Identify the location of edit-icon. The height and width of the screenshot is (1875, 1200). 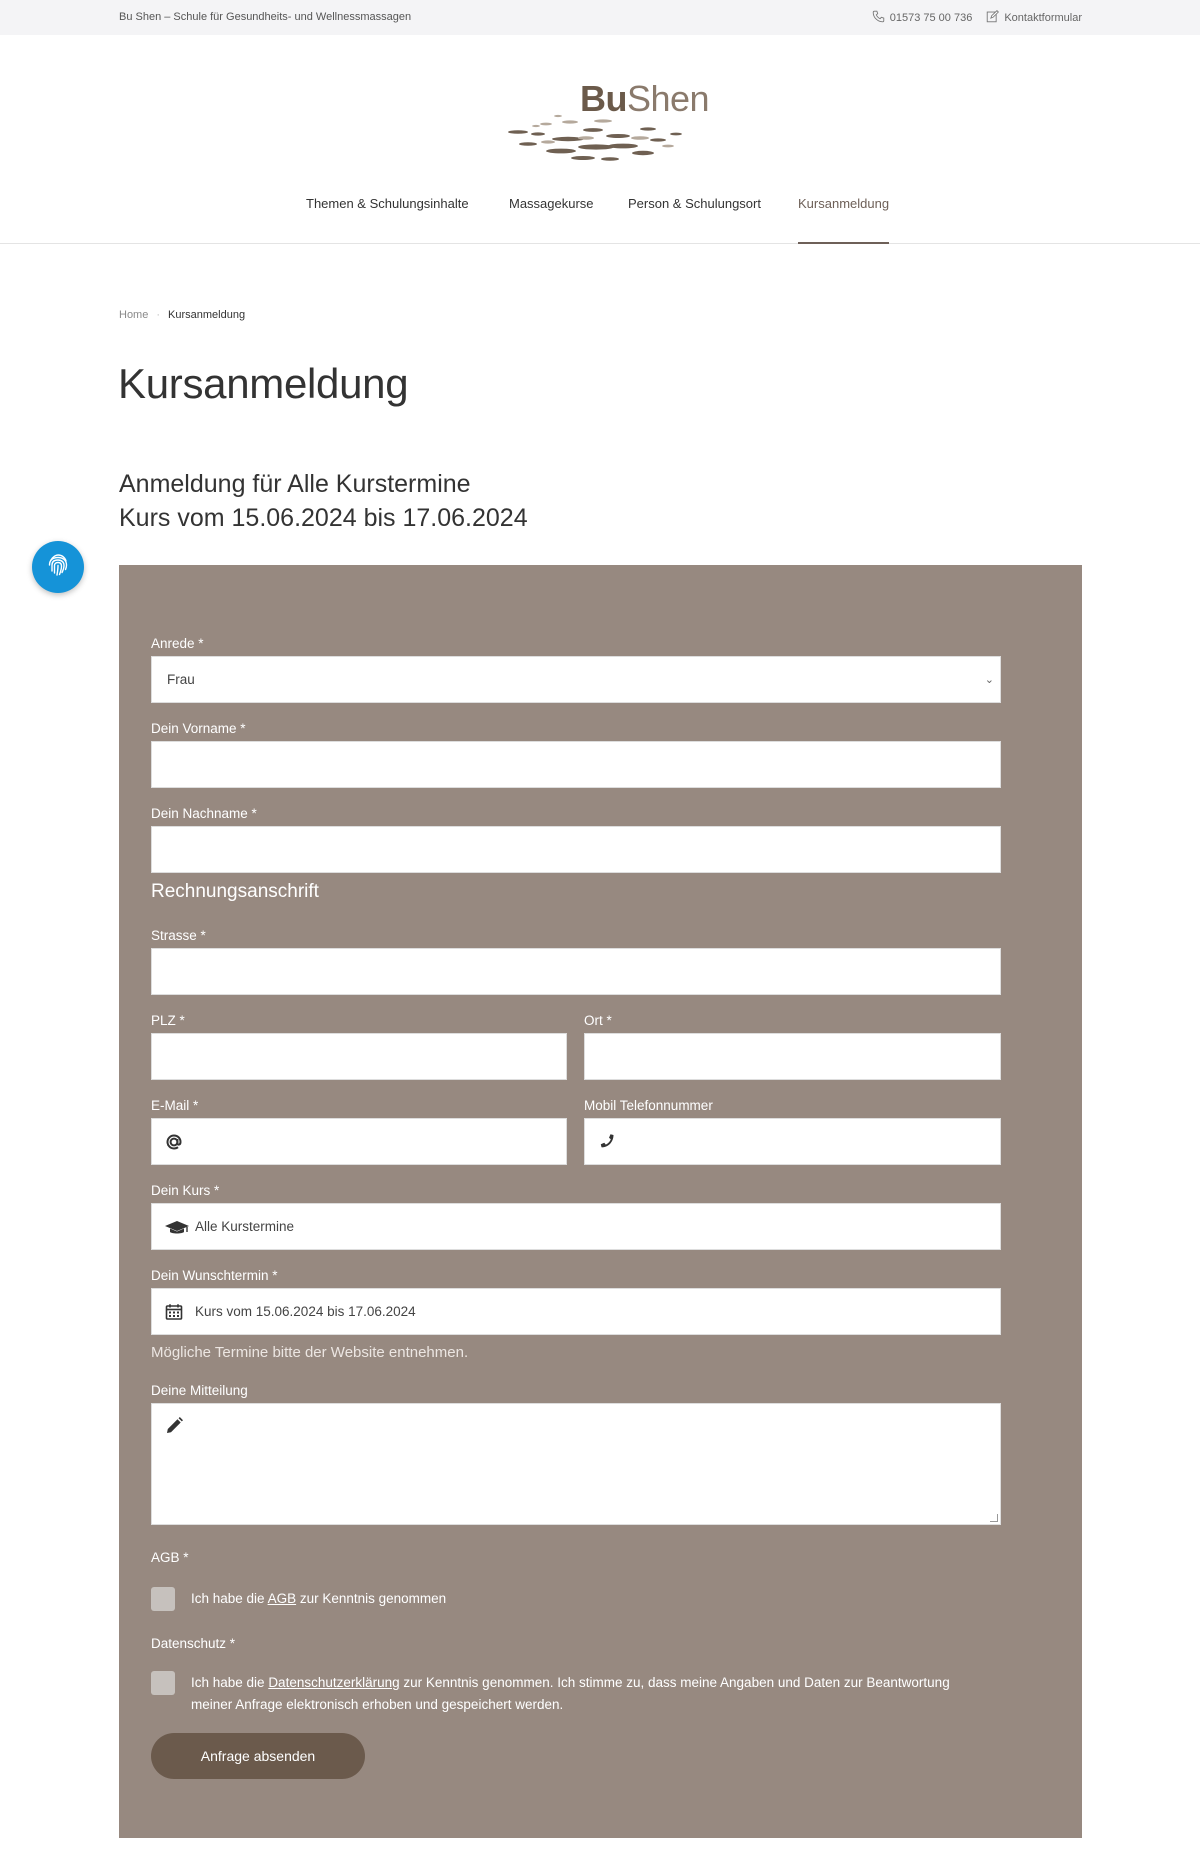
(993, 18).